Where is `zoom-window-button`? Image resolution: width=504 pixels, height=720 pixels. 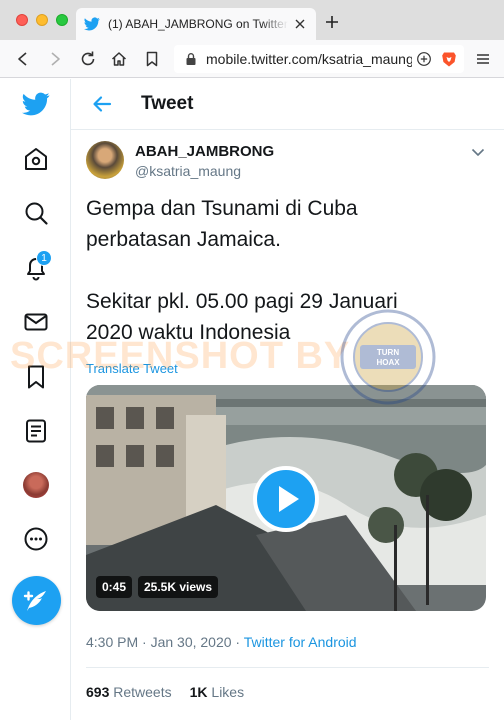 zoom-window-button is located at coordinates (62, 20).